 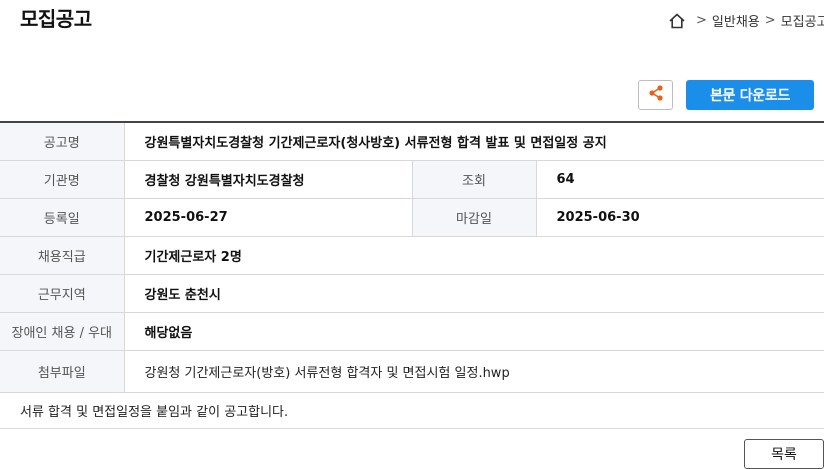 I want to click on table-row: 근무지역 강원도 춘천시, so click(x=412, y=293).